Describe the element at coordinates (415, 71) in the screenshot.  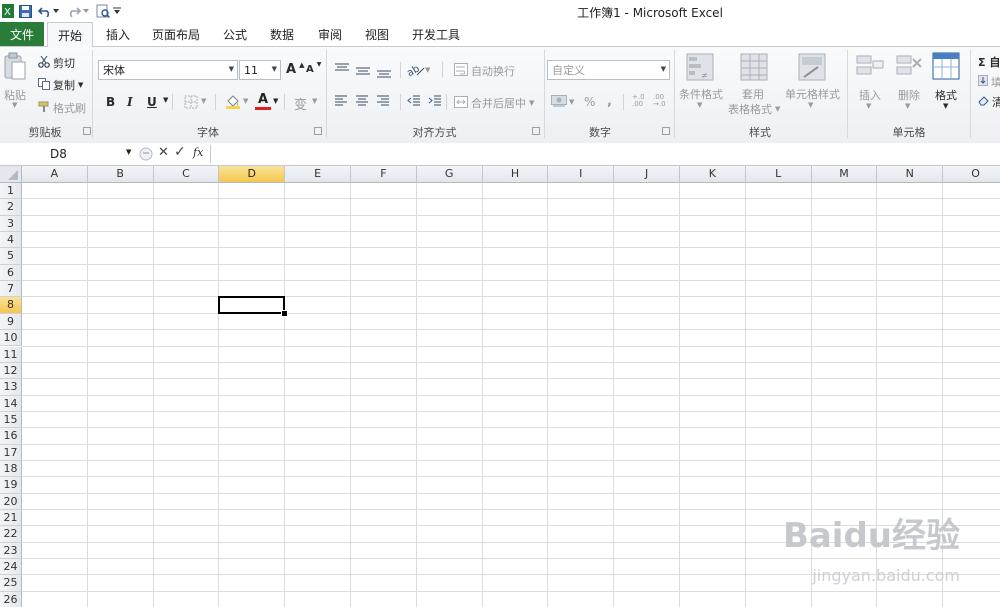
I see `orientation-icon: ab` at that location.